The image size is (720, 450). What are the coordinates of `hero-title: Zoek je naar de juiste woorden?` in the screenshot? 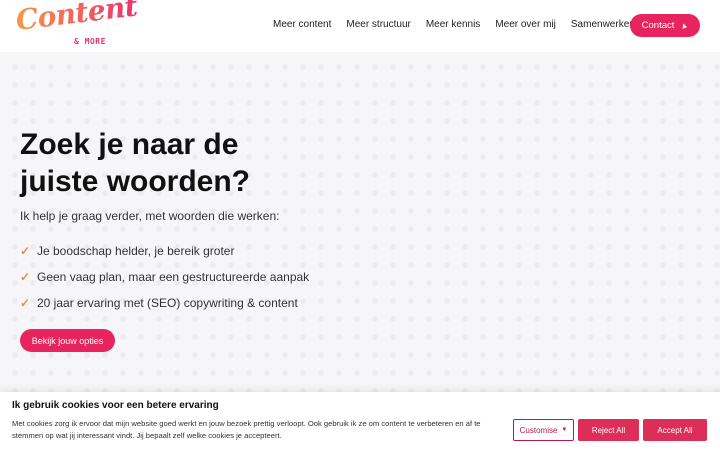 It's located at (200, 163).